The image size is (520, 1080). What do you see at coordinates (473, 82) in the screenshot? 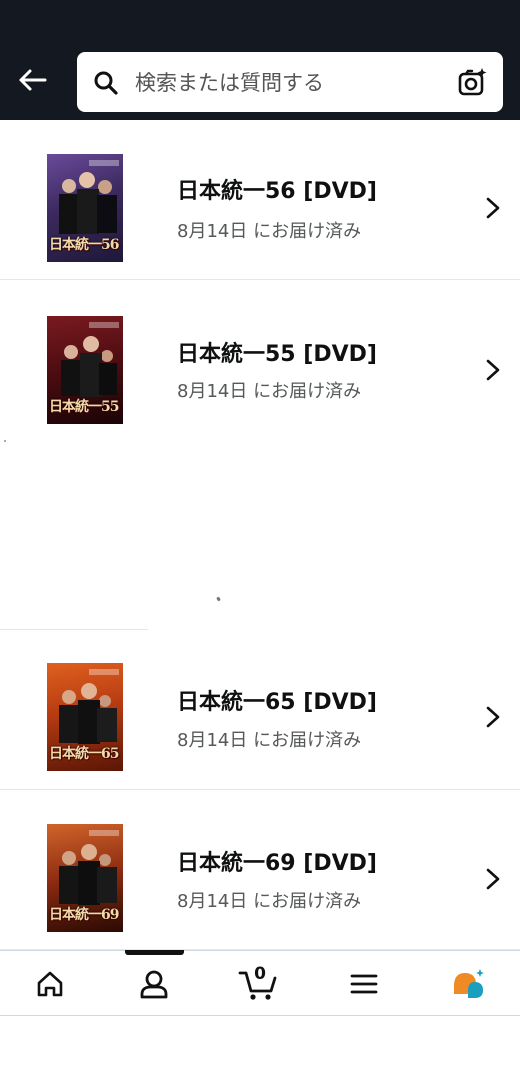
I see `camera-sparkle-icon` at bounding box center [473, 82].